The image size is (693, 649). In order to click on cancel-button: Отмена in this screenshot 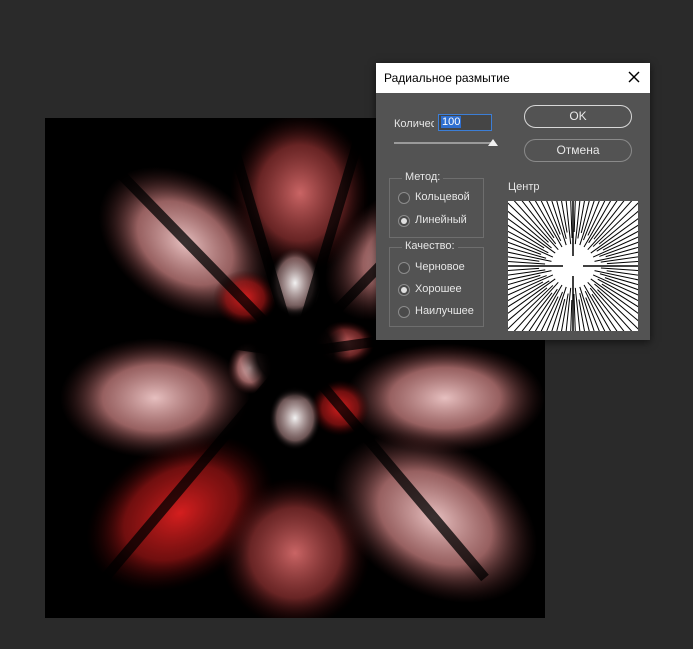, I will do `click(578, 150)`.